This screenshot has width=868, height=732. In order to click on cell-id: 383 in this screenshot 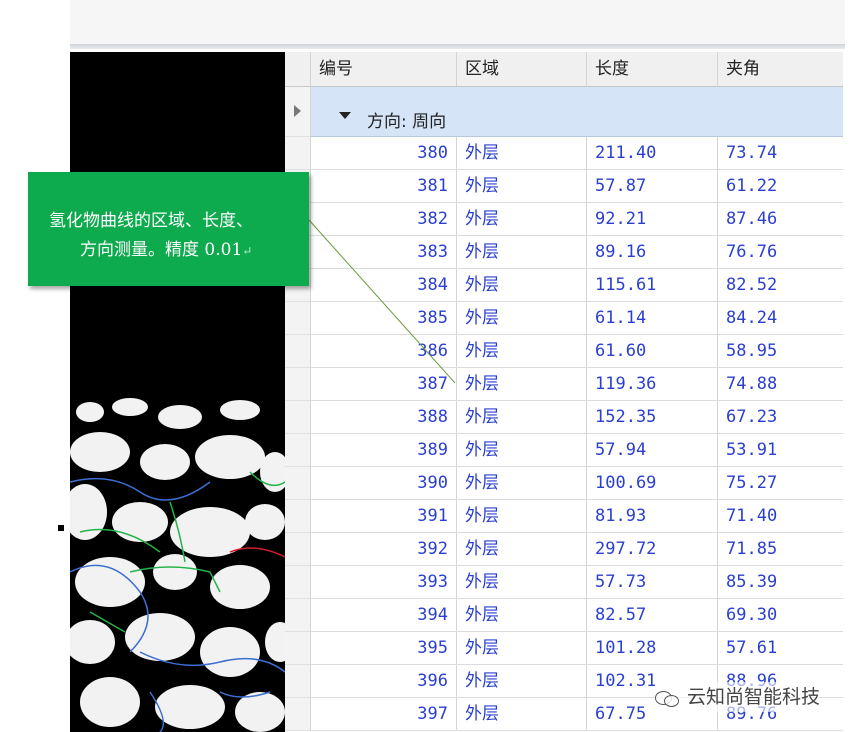, I will do `click(384, 252)`.